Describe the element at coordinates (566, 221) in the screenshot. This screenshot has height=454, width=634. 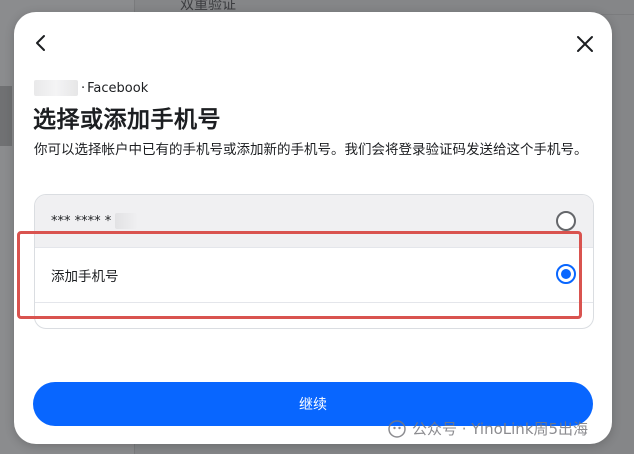
I see `existing-phone-radio` at that location.